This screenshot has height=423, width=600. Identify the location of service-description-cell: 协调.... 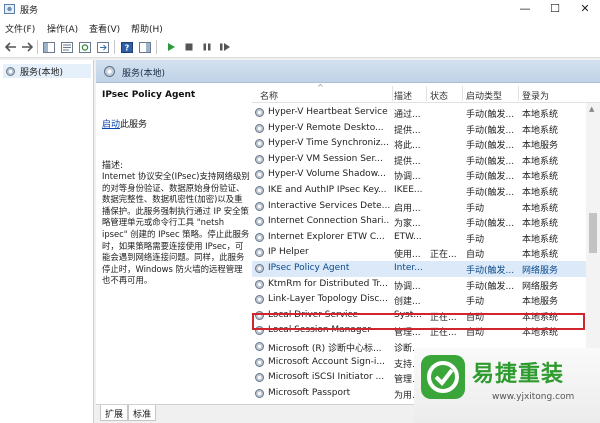
(407, 177).